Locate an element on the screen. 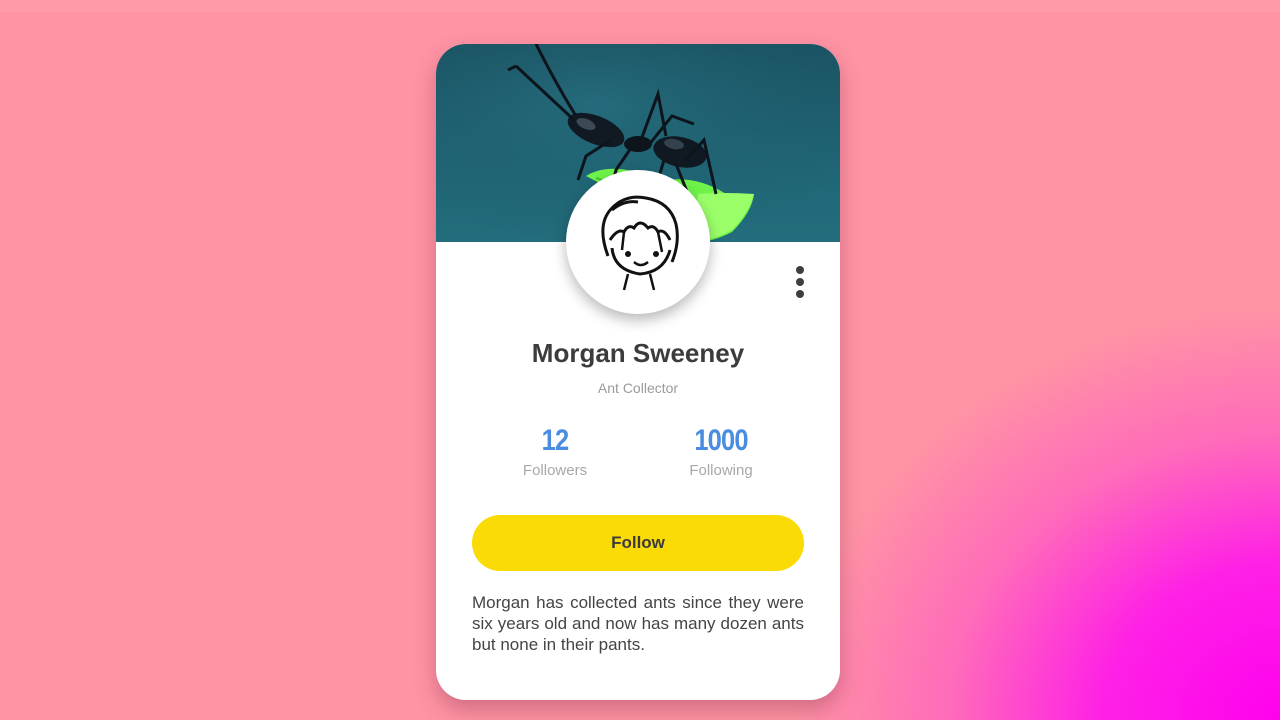  cartoon-face-icon is located at coordinates (640, 243).